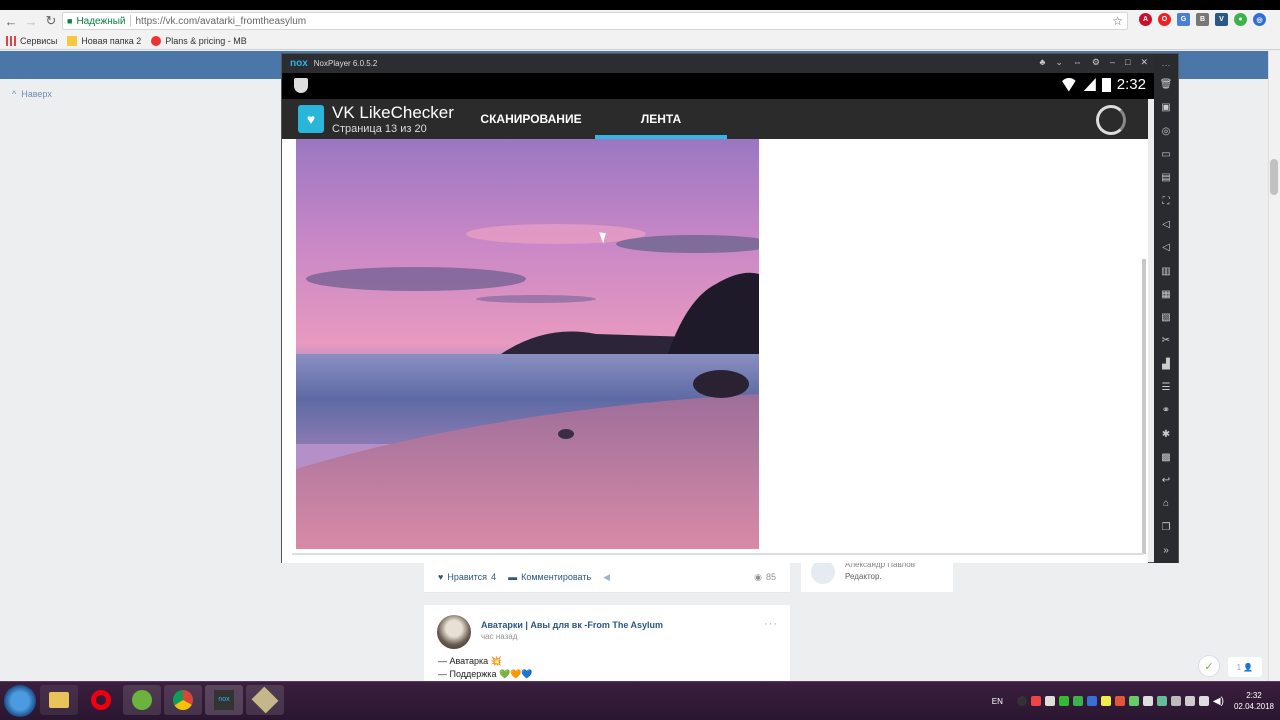 The image size is (1280, 720). What do you see at coordinates (1166, 480) in the screenshot?
I see `back-icon: ↩` at bounding box center [1166, 480].